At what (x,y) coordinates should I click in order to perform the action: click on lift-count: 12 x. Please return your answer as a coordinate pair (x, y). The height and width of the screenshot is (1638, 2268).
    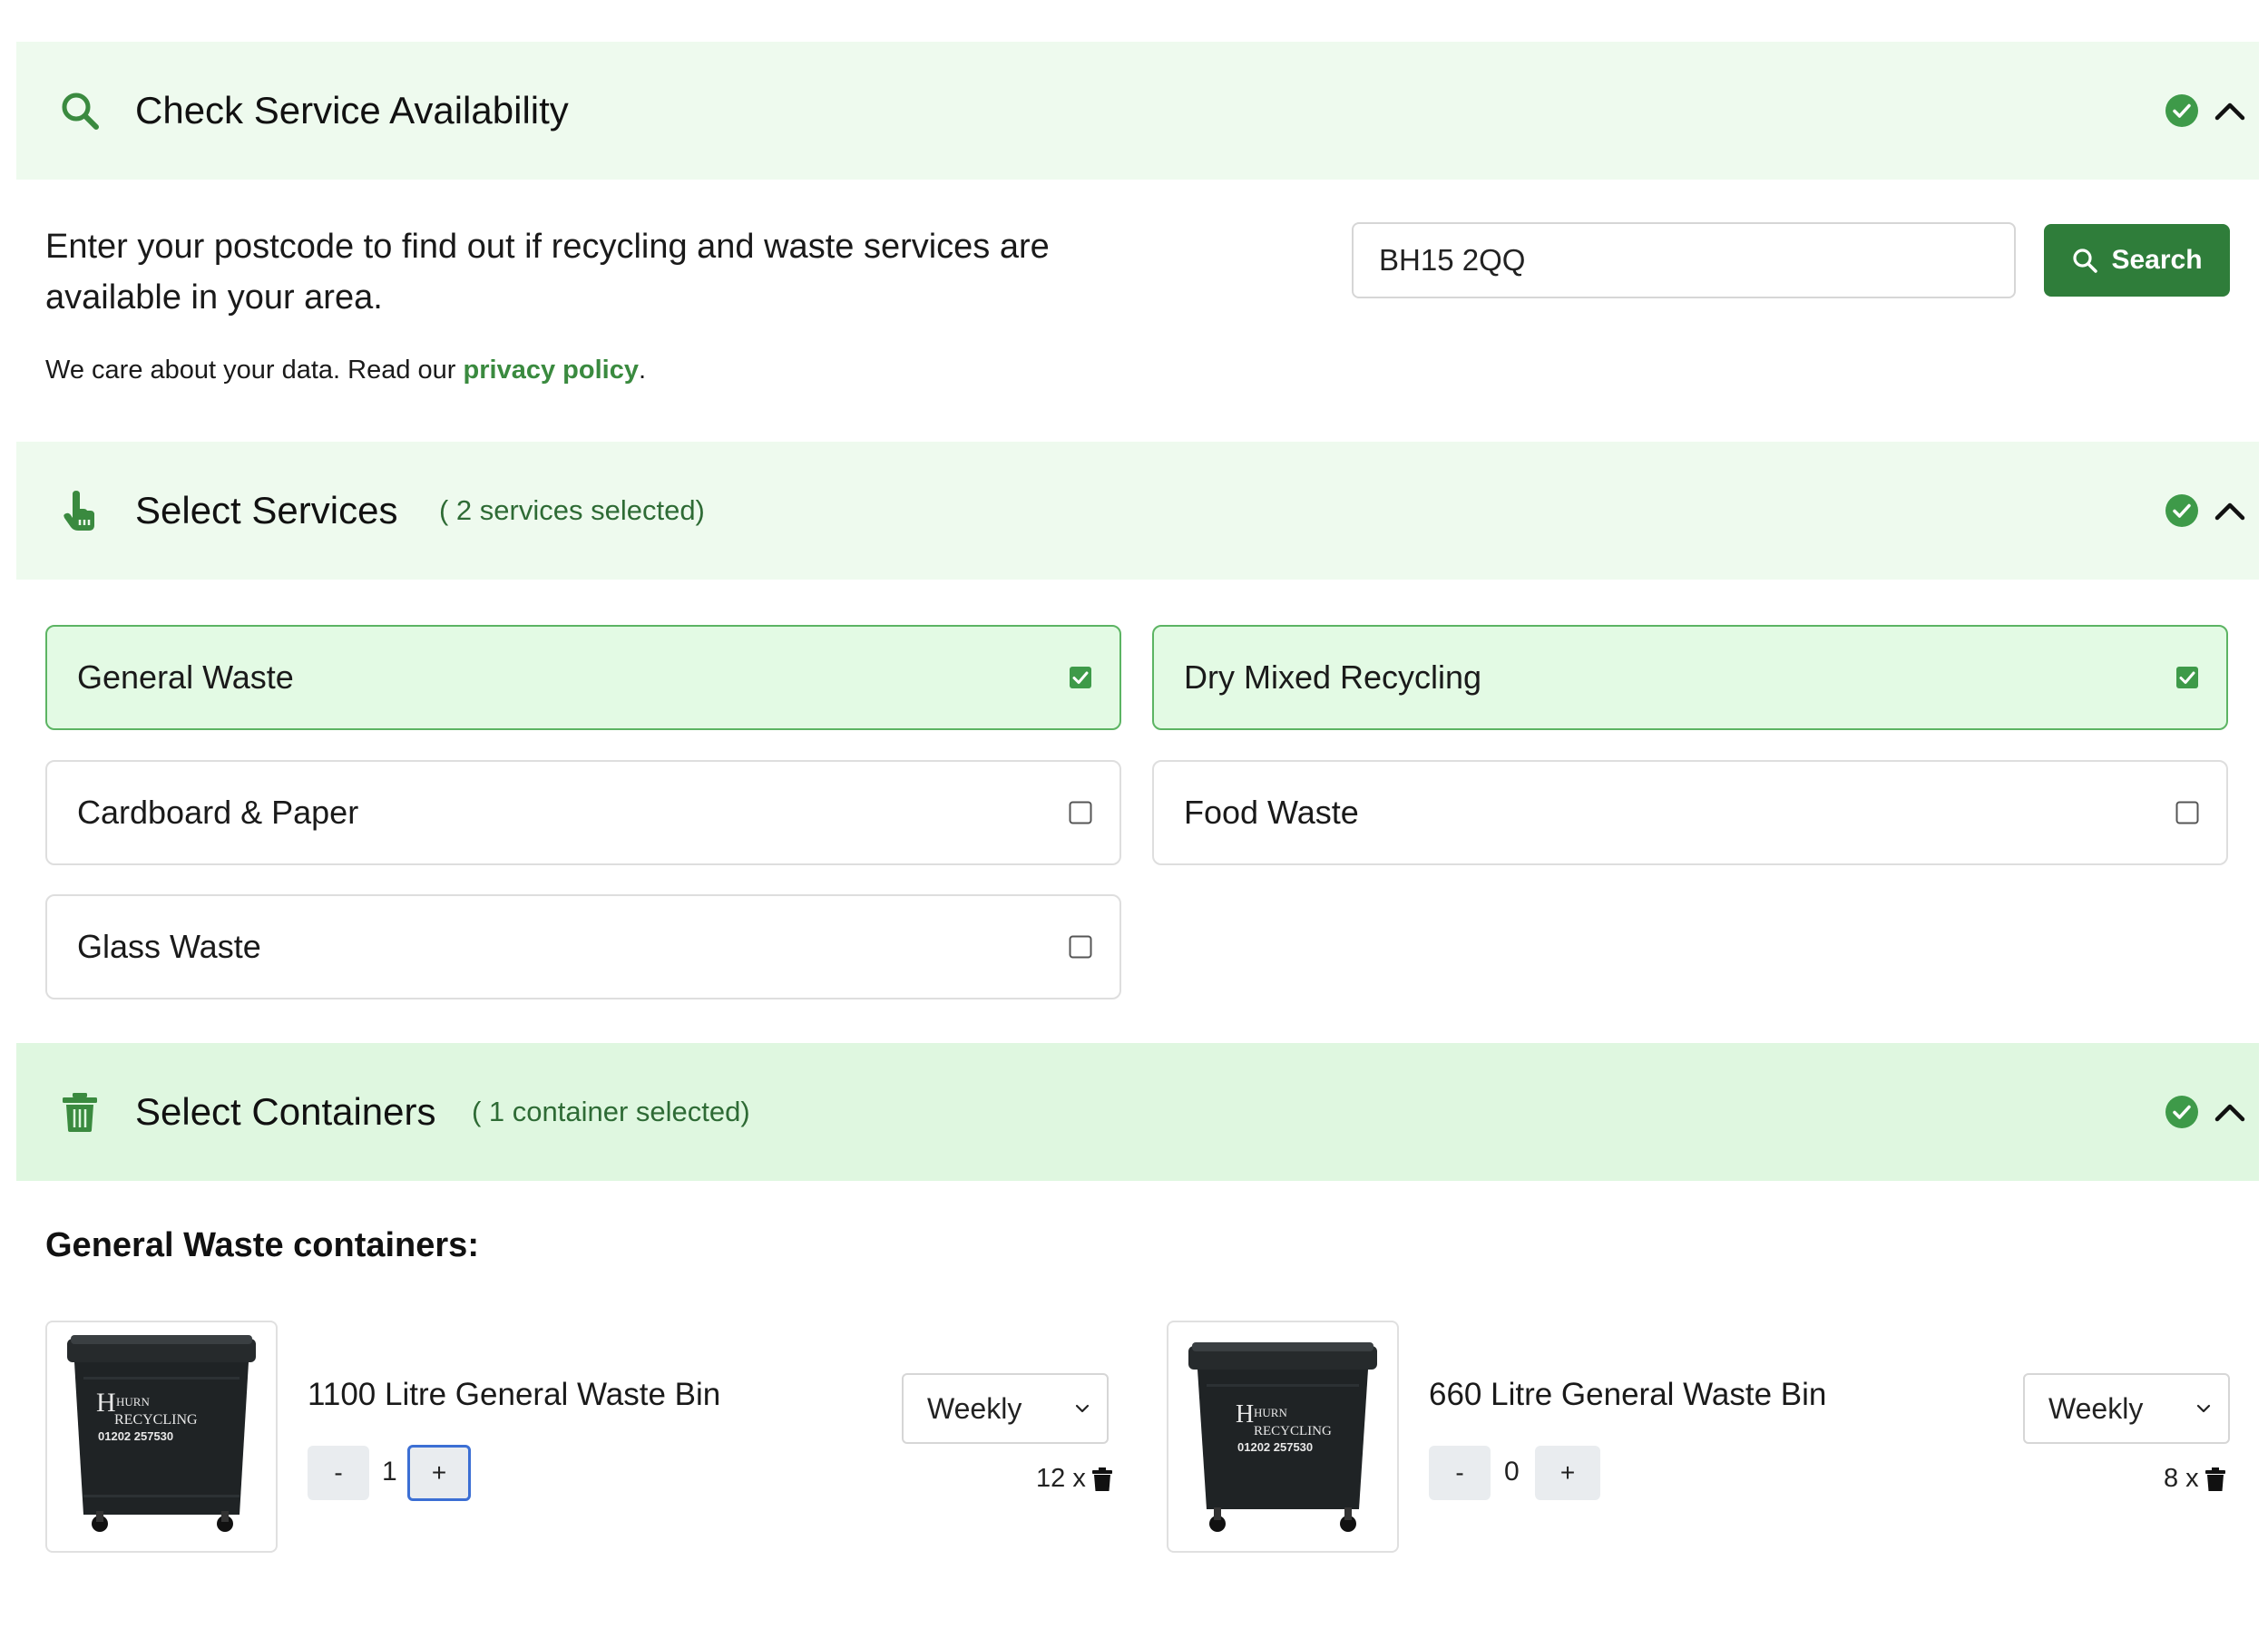
    Looking at the image, I should click on (1074, 1479).